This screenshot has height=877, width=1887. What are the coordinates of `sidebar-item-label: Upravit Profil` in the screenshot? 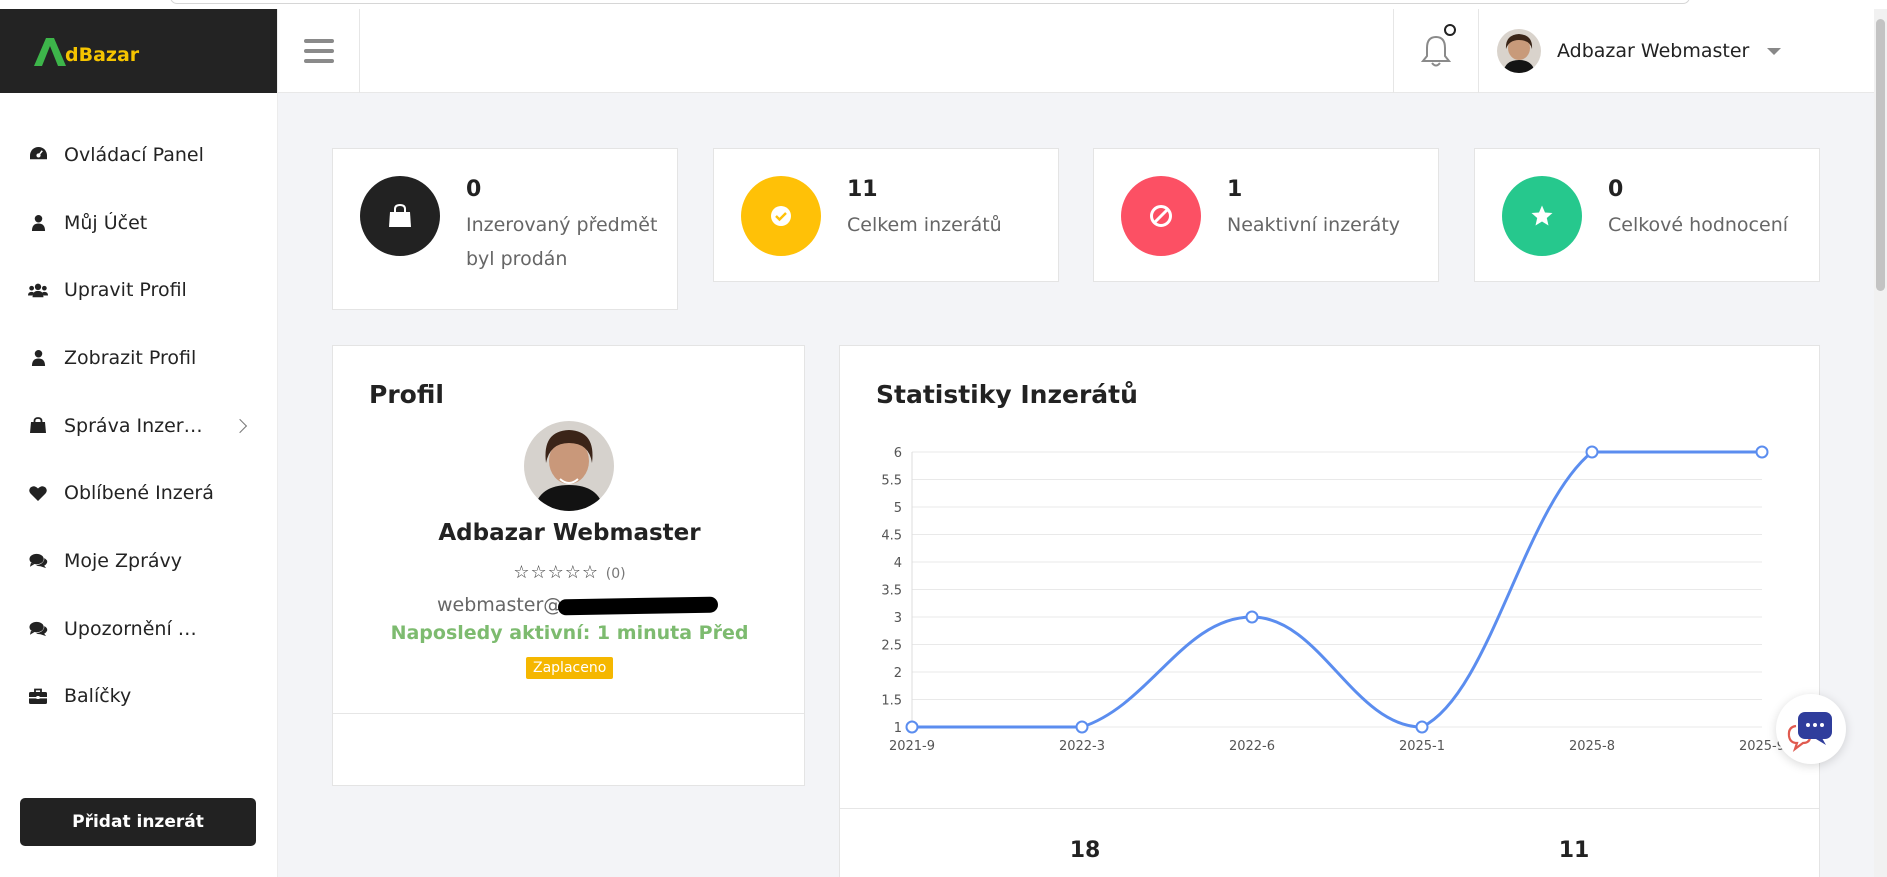 It's located at (125, 290).